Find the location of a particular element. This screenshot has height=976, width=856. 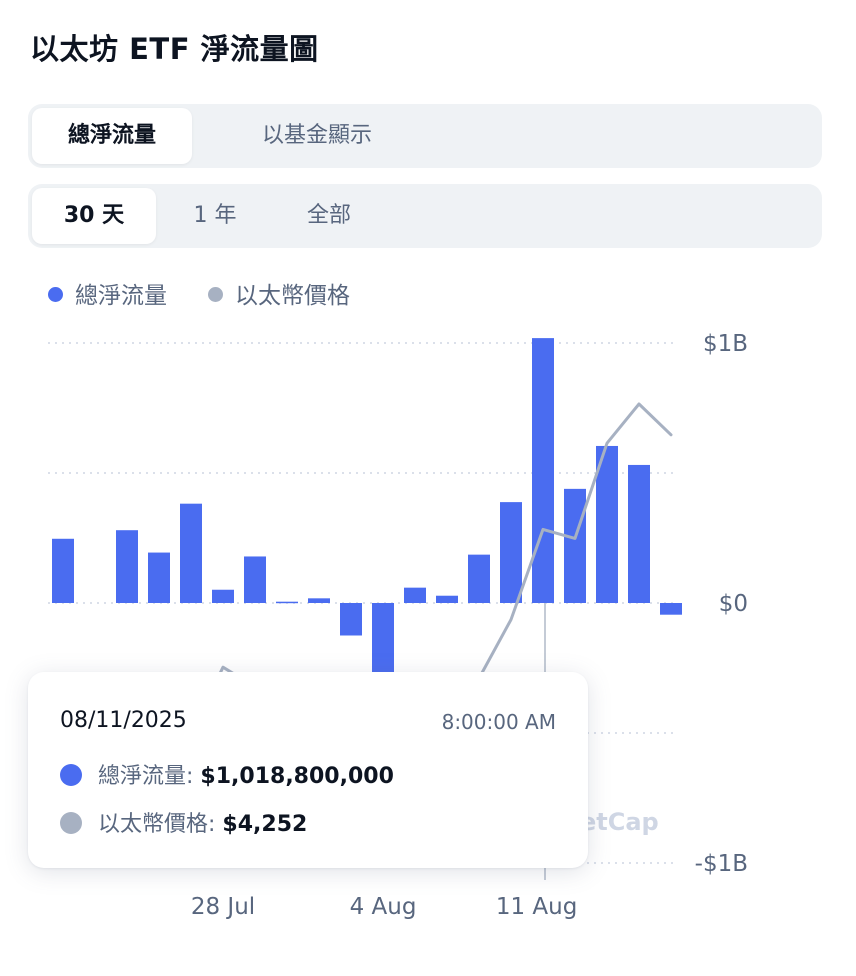

tooltip-time: 8:00:00 AM is located at coordinates (498, 722).